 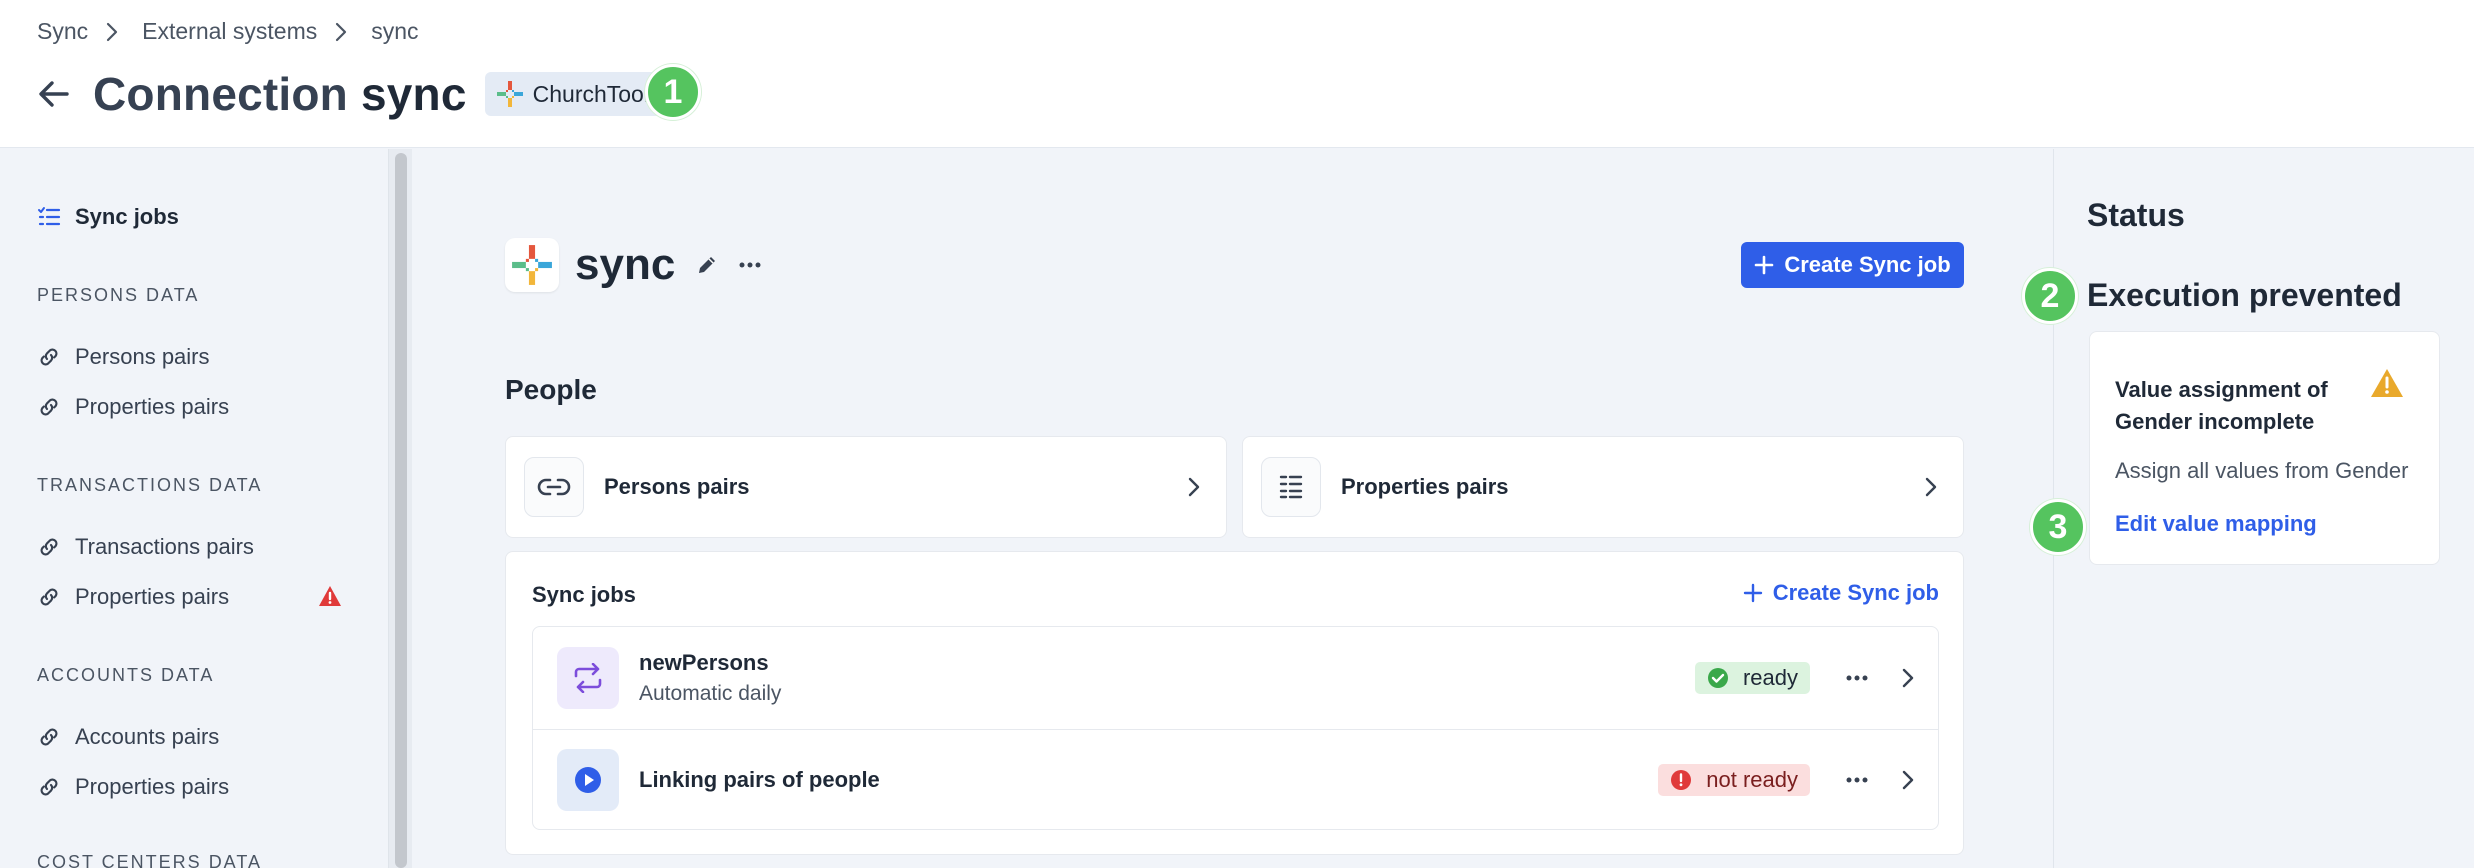 What do you see at coordinates (710, 693) in the screenshot?
I see `job-schedule: Automatic daily` at bounding box center [710, 693].